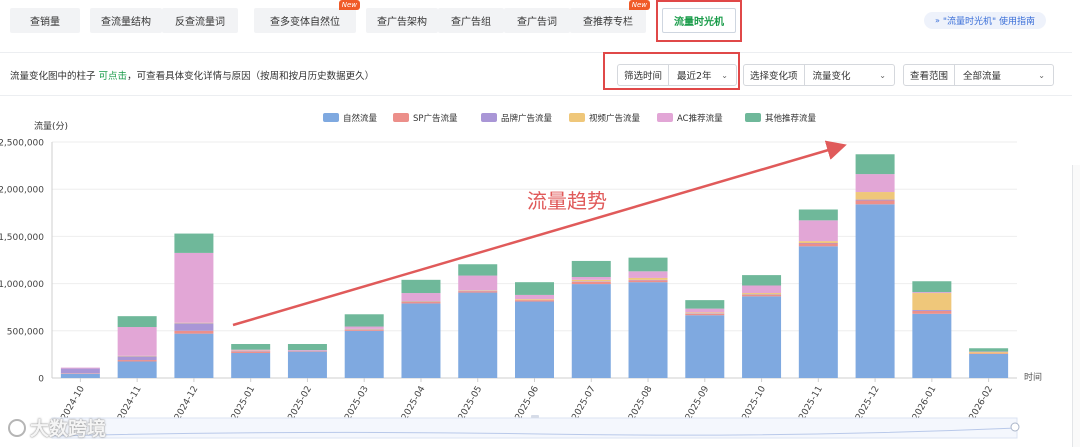 The image size is (1080, 447). Describe the element at coordinates (307, 16) in the screenshot. I see `tab-variant-natural-rank: 查多变体自然位 New` at that location.